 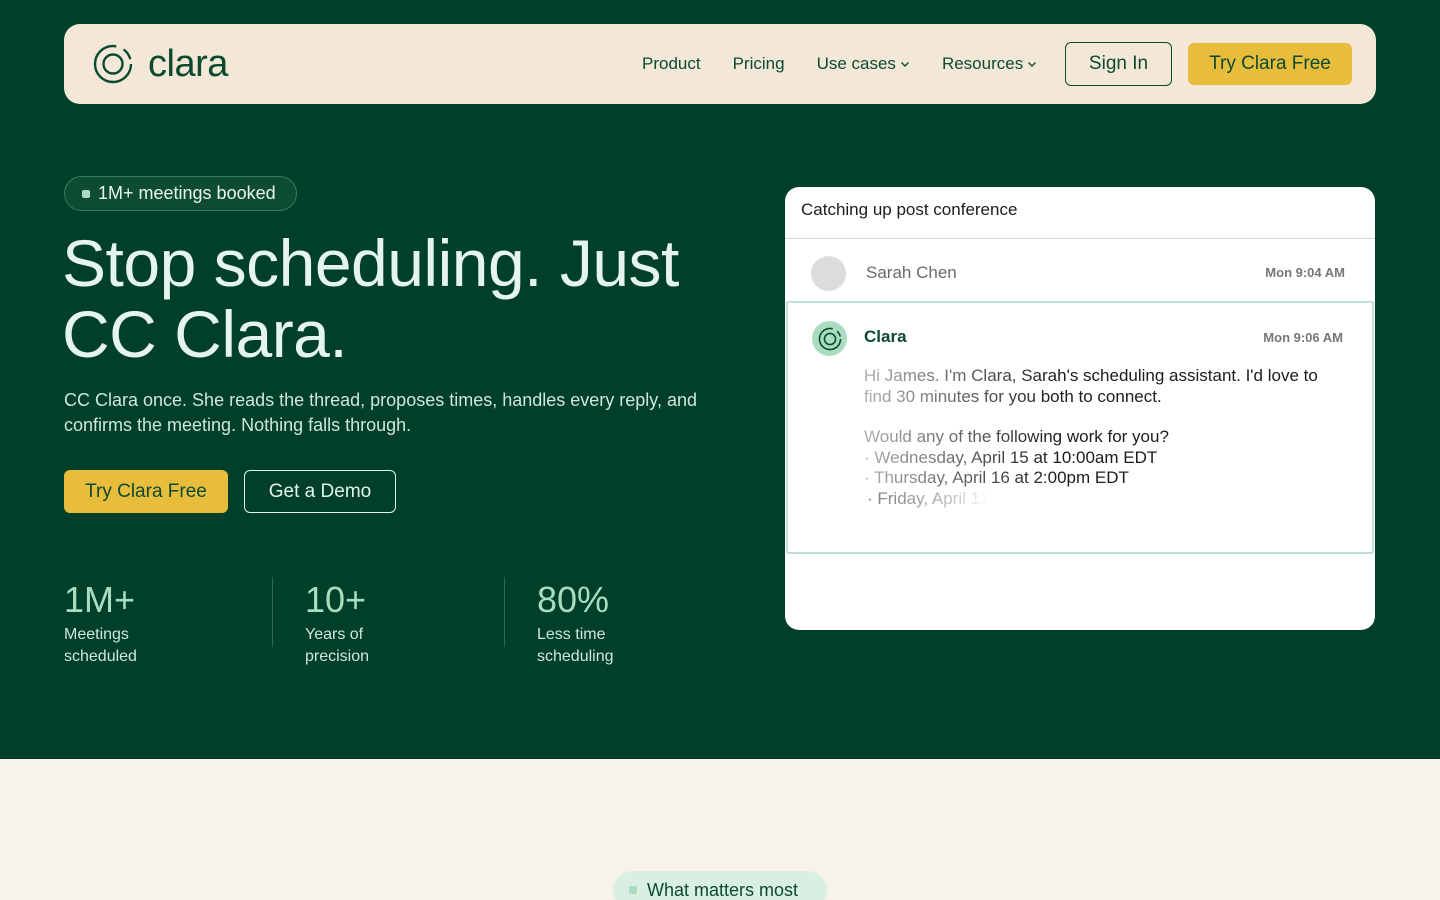 I want to click on section-pill: What matters most, so click(x=720, y=885).